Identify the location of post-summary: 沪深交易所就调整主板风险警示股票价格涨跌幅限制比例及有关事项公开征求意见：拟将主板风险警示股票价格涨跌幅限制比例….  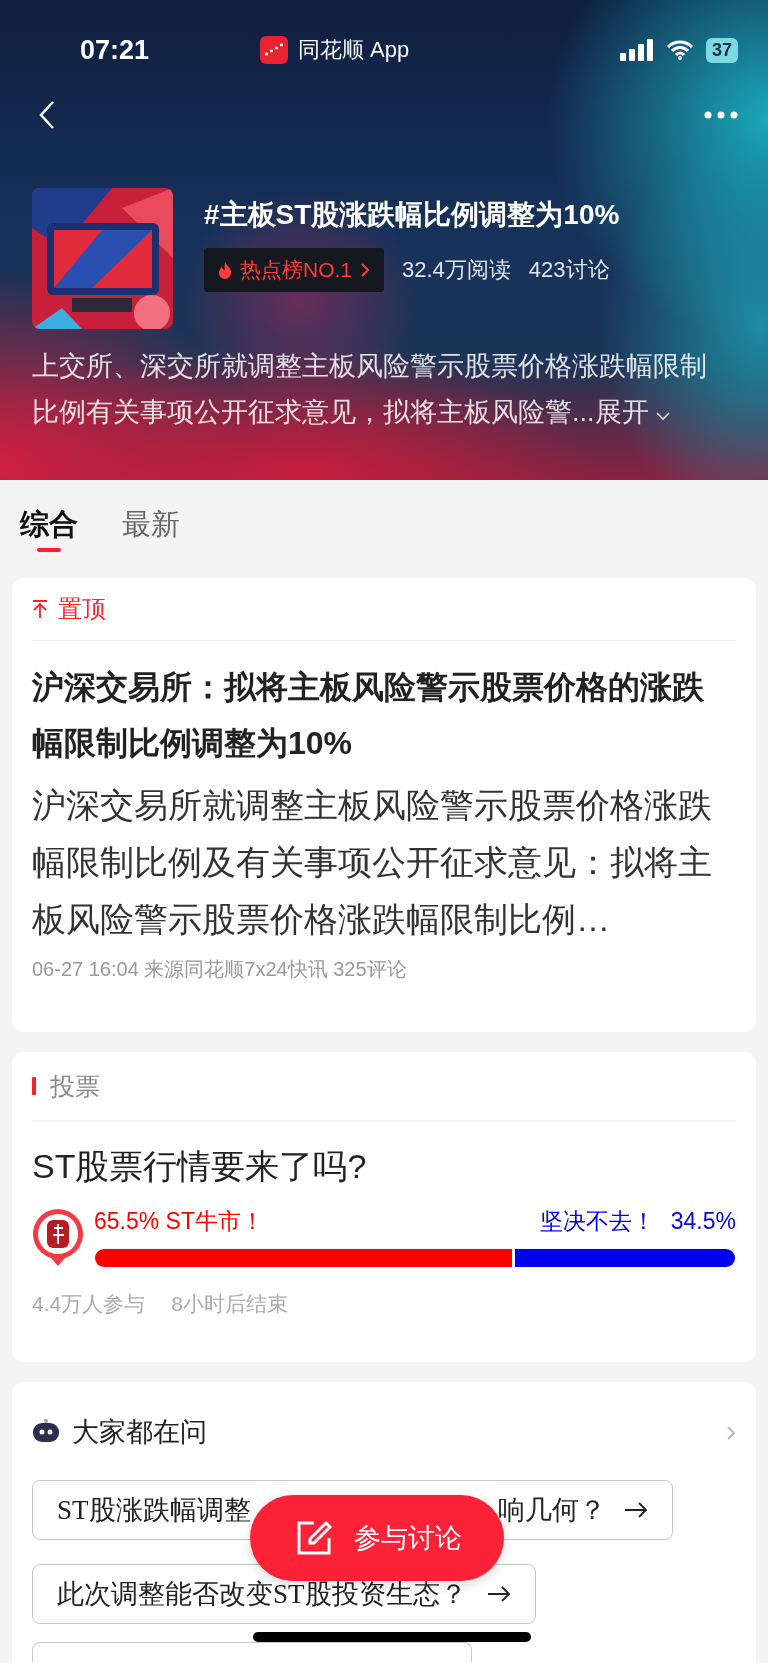
(372, 862).